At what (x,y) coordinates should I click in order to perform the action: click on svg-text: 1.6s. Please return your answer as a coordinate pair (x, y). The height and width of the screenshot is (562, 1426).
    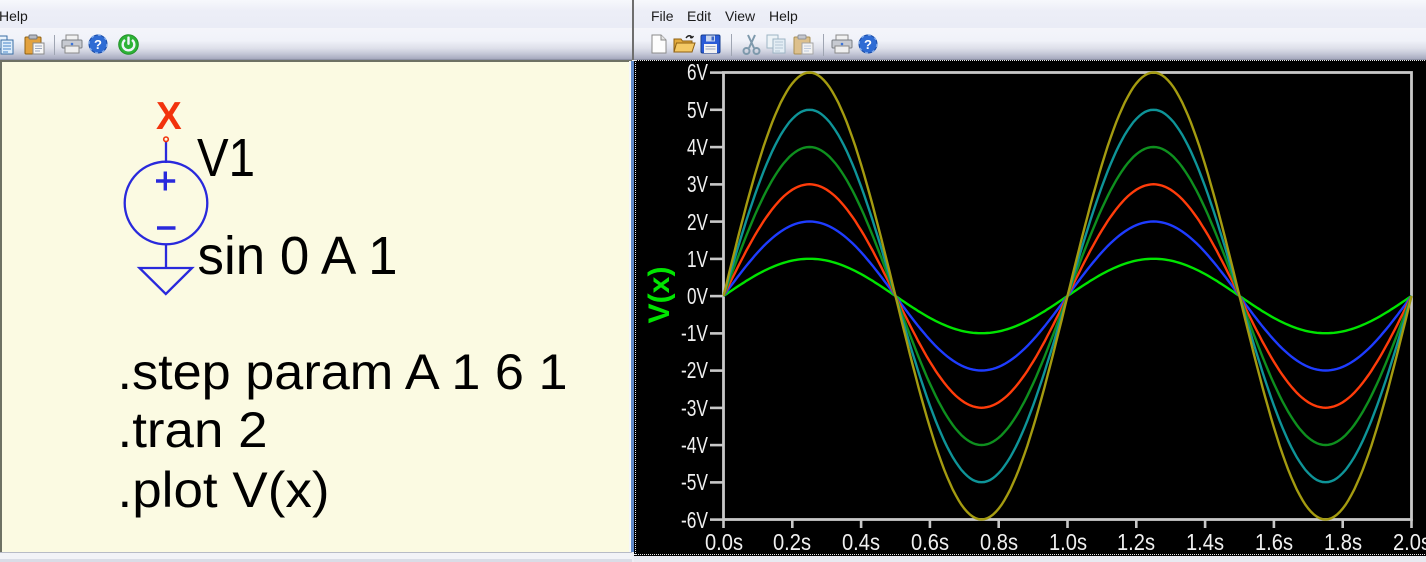
    Looking at the image, I should click on (1274, 542).